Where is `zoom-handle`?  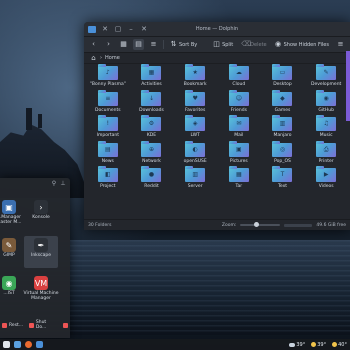
zoom-handle is located at coordinates (257, 224).